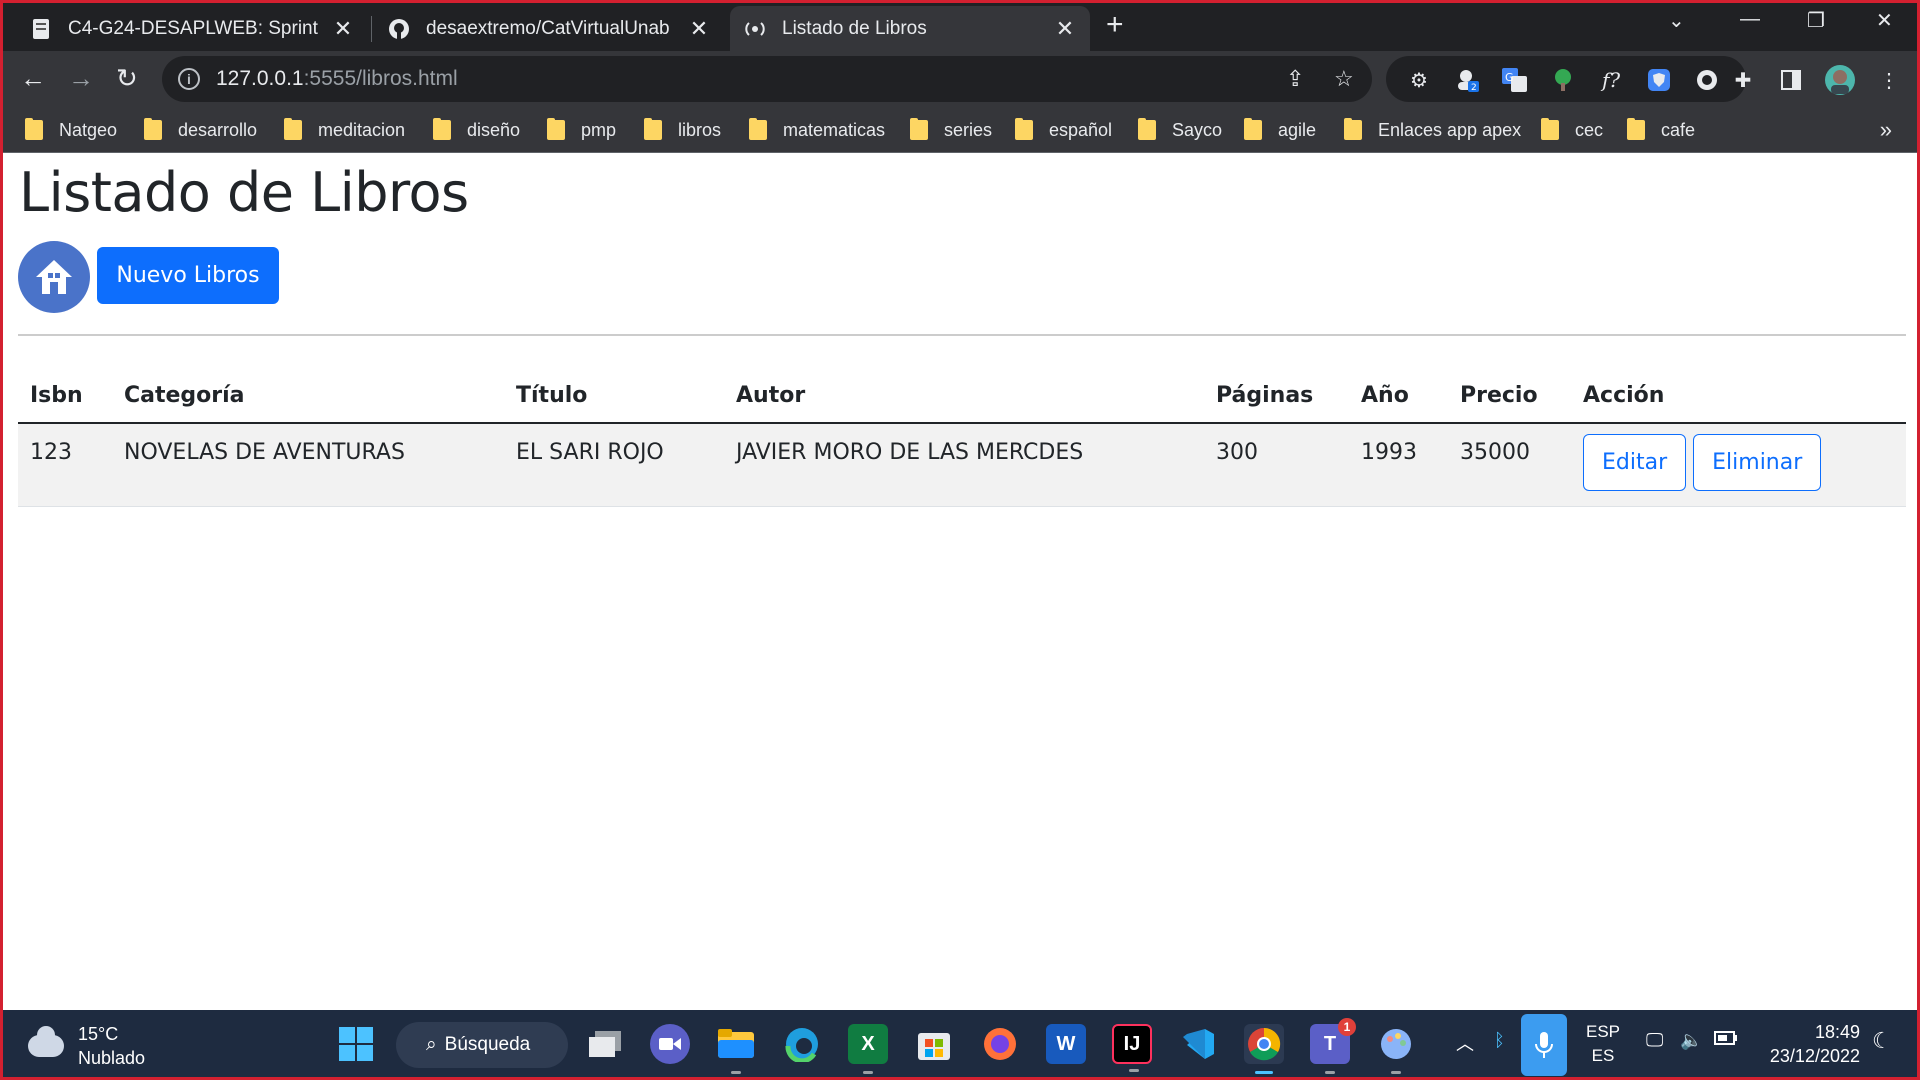  What do you see at coordinates (670, 1044) in the screenshot?
I see `teams-chat-icon` at bounding box center [670, 1044].